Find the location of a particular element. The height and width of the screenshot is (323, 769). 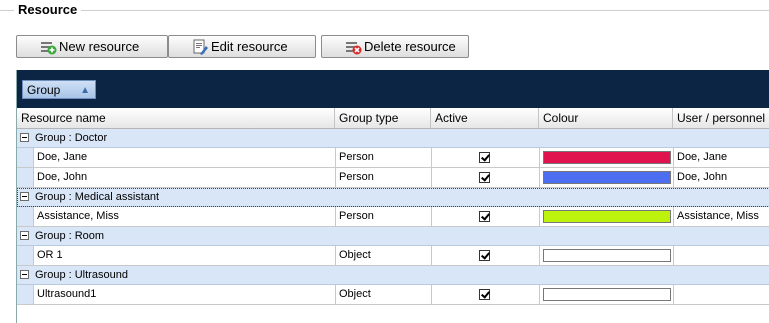

new-resource-label: New resource is located at coordinates (99, 46).